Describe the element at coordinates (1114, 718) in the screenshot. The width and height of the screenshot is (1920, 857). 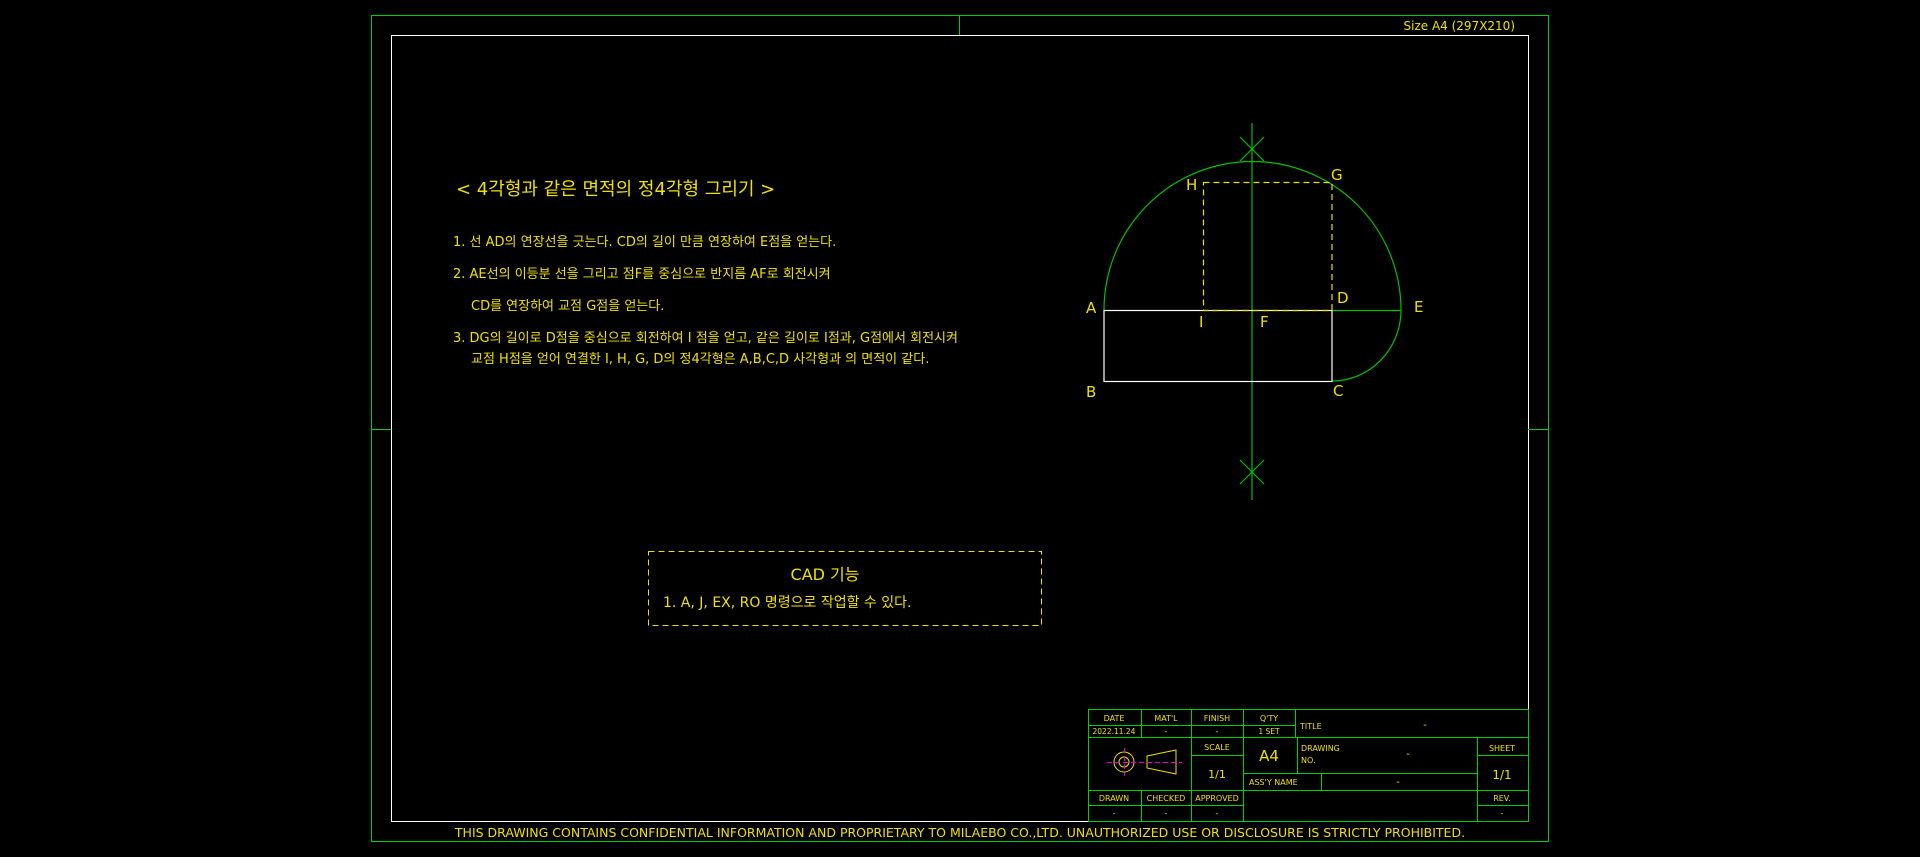
I see `tb-date-label: DATE` at that location.